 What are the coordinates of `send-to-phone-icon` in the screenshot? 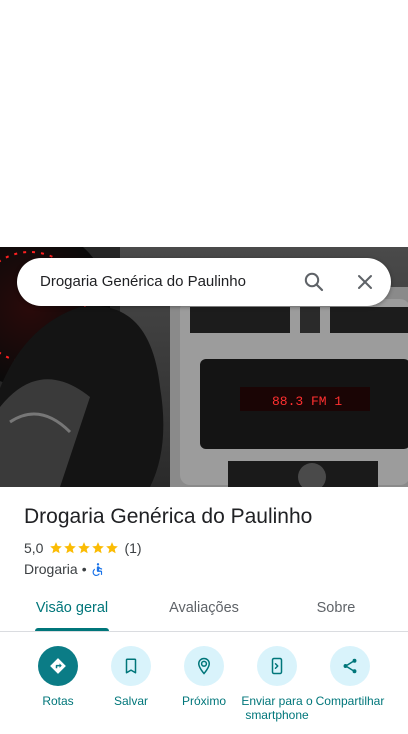 It's located at (277, 666).